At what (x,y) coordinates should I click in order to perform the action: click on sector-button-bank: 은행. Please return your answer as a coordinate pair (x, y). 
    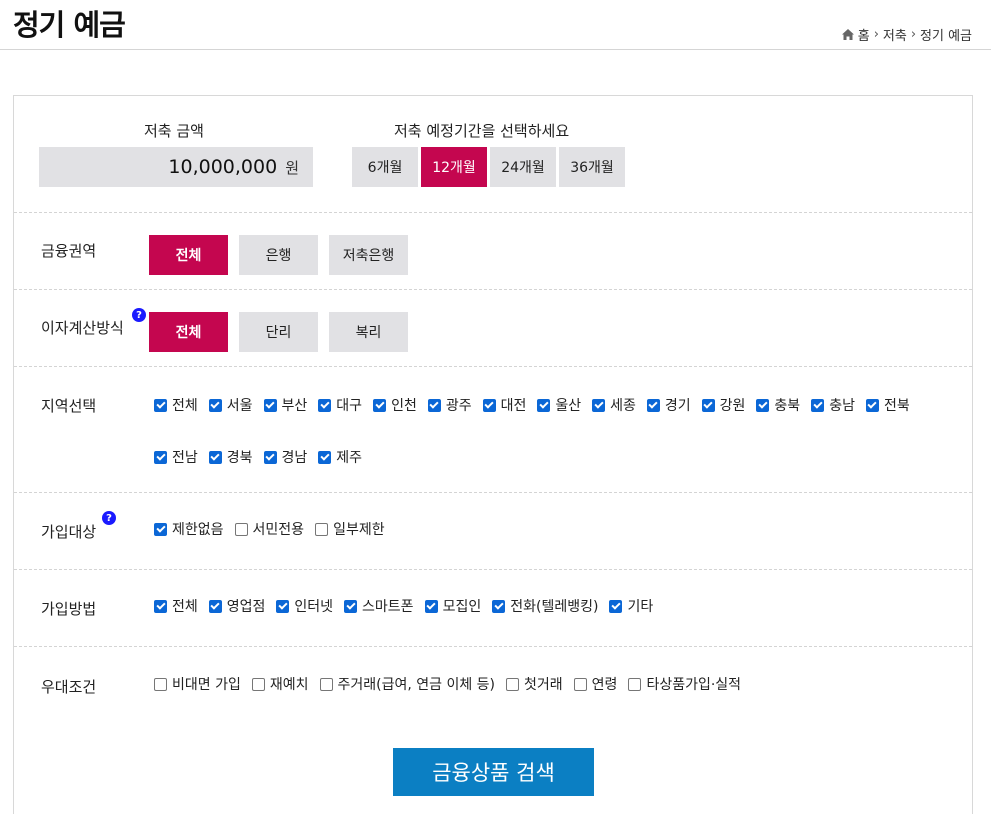
    Looking at the image, I should click on (278, 255).